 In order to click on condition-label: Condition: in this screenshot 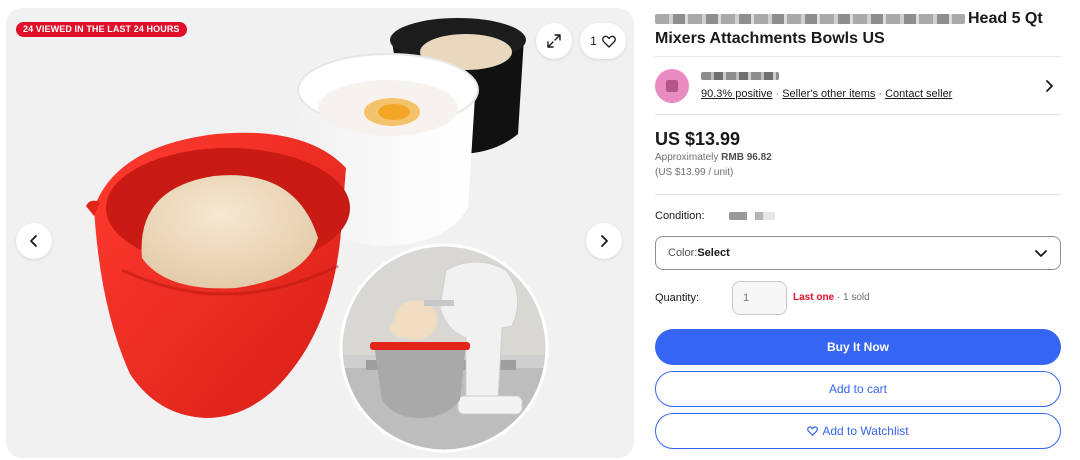, I will do `click(680, 216)`.